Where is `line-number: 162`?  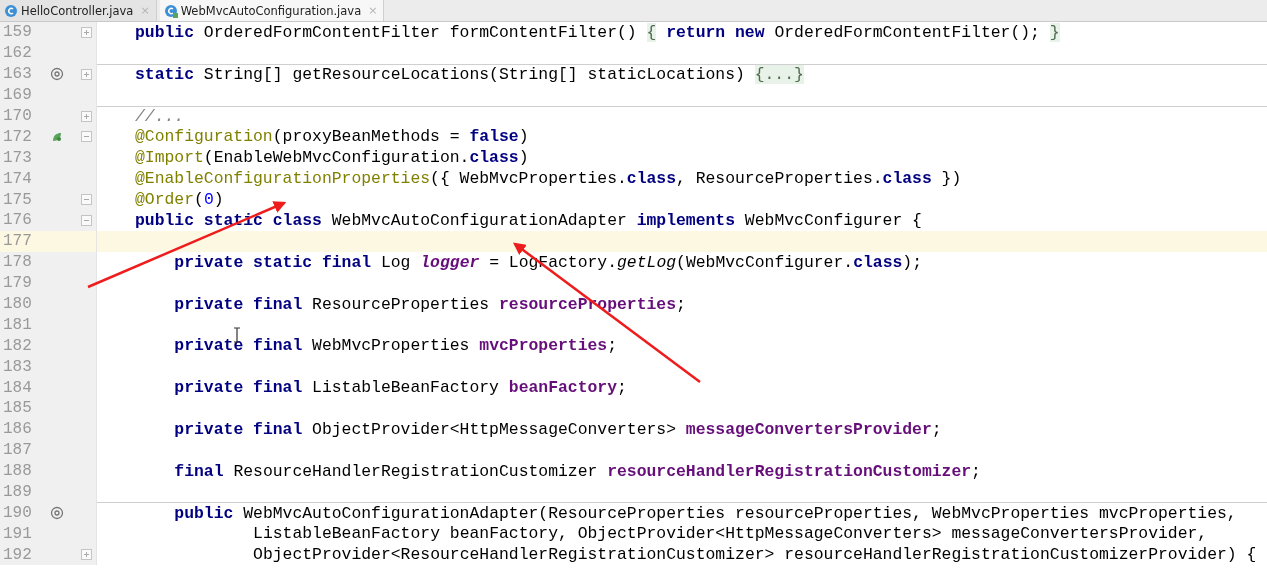
line-number: 162 is located at coordinates (17, 53).